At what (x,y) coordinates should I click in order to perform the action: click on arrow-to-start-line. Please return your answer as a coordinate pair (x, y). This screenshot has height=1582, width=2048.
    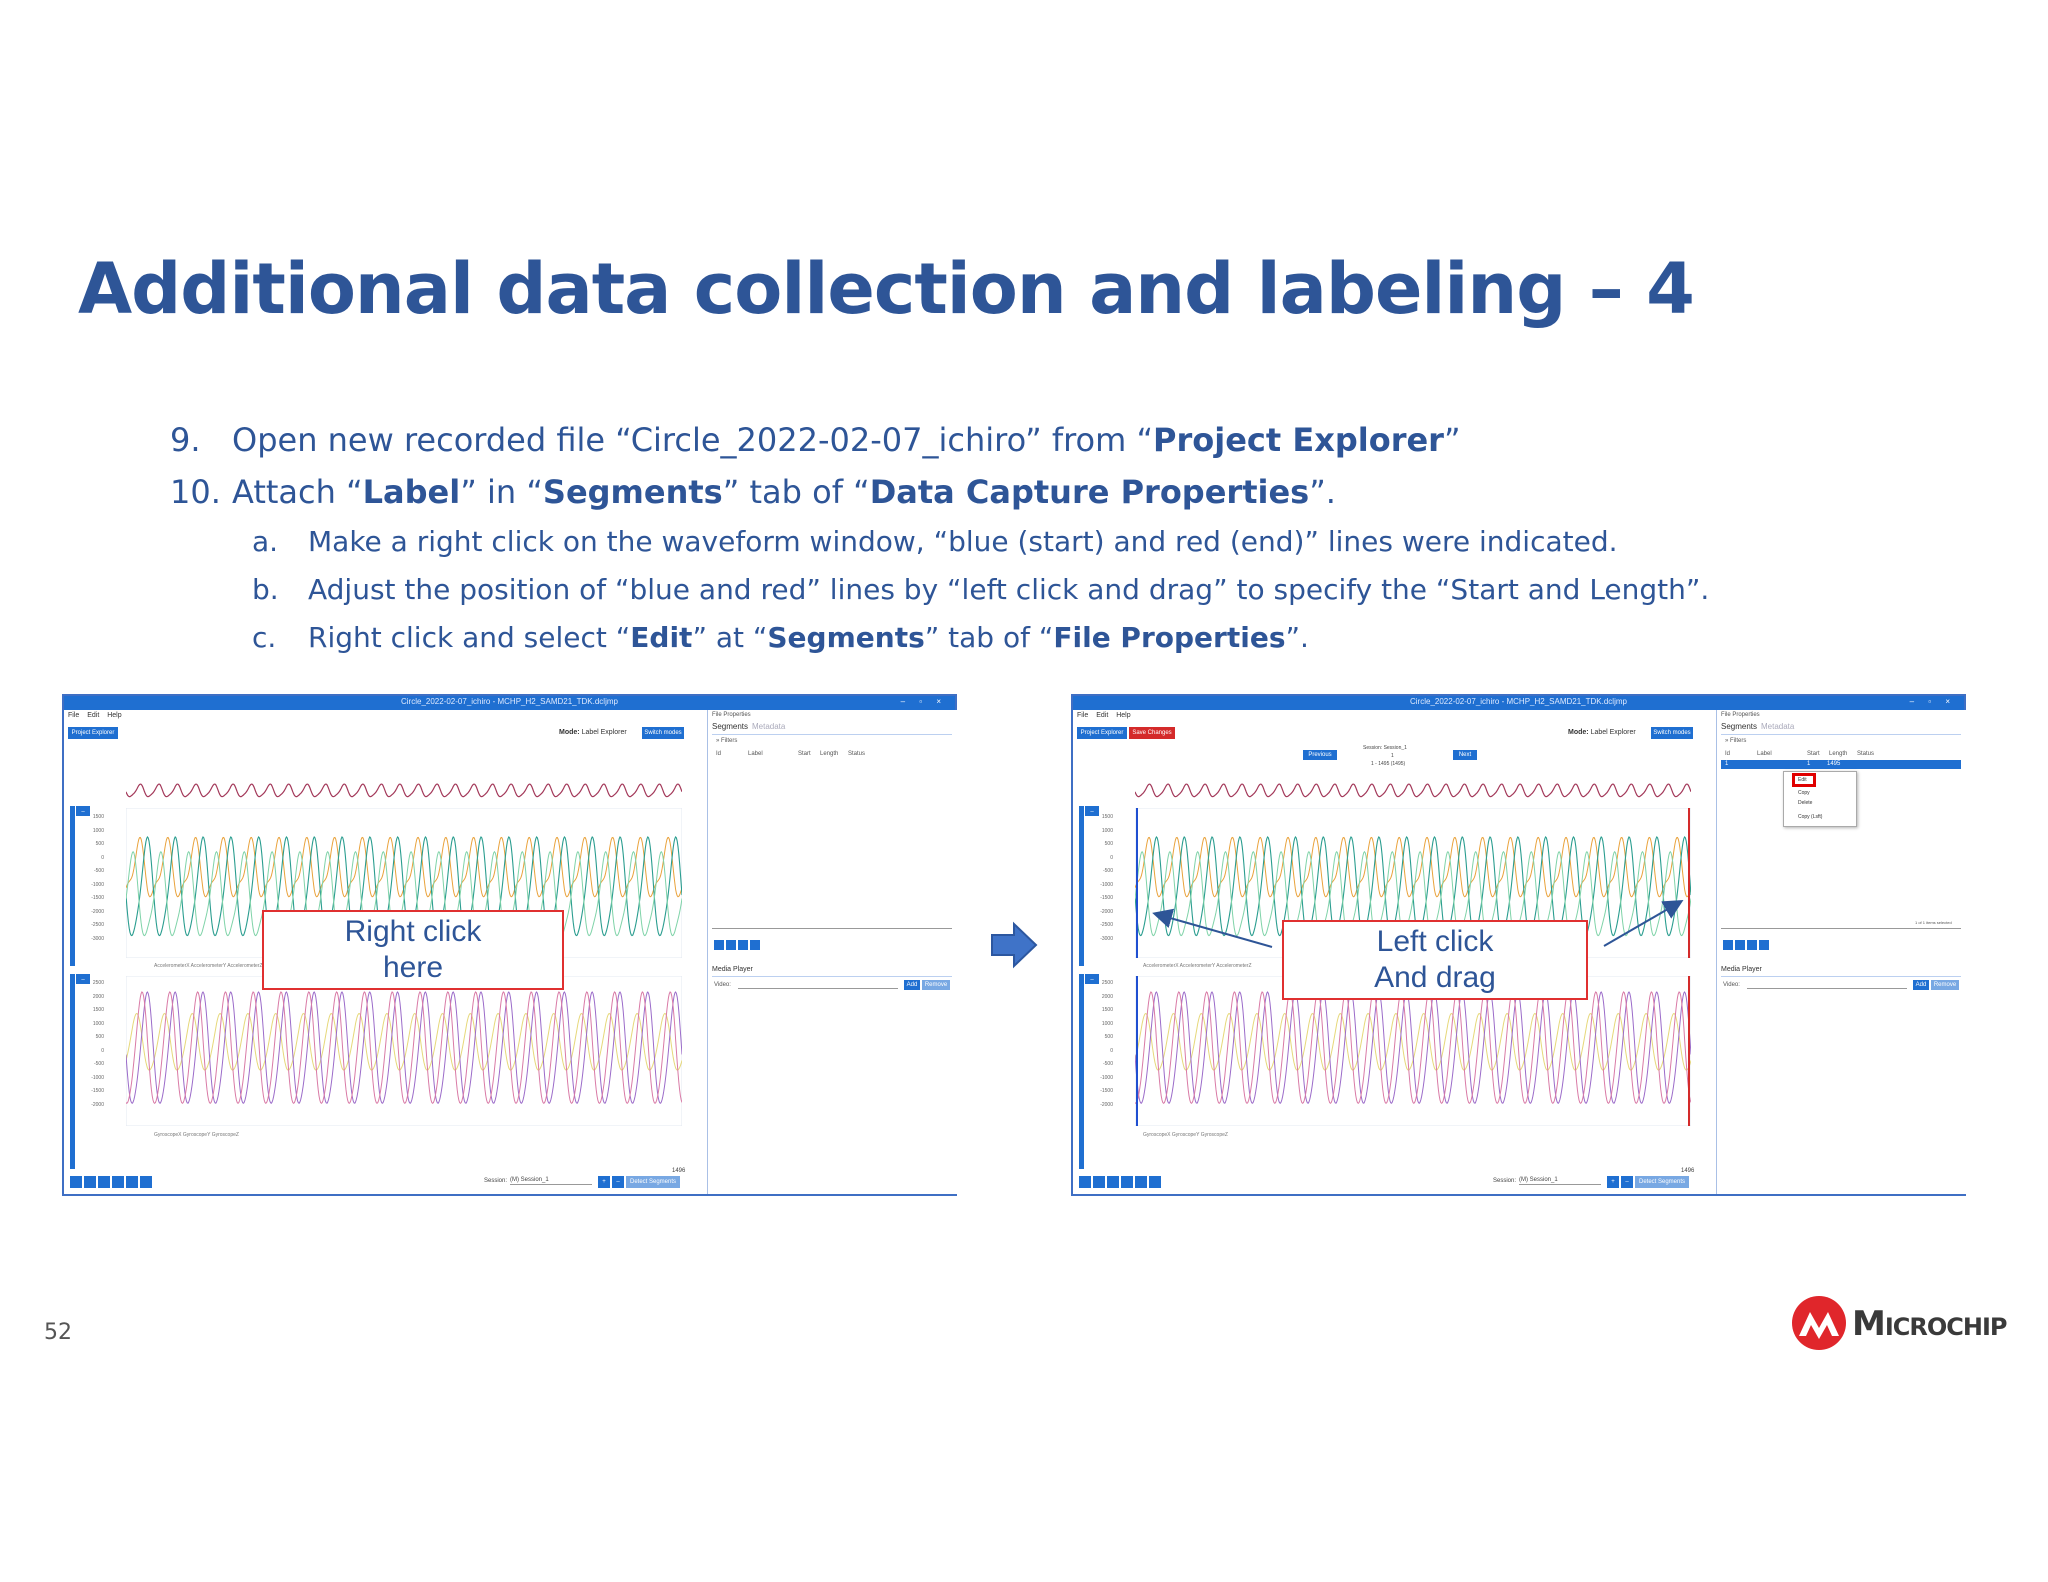
    Looking at the image, I should click on (1212, 928).